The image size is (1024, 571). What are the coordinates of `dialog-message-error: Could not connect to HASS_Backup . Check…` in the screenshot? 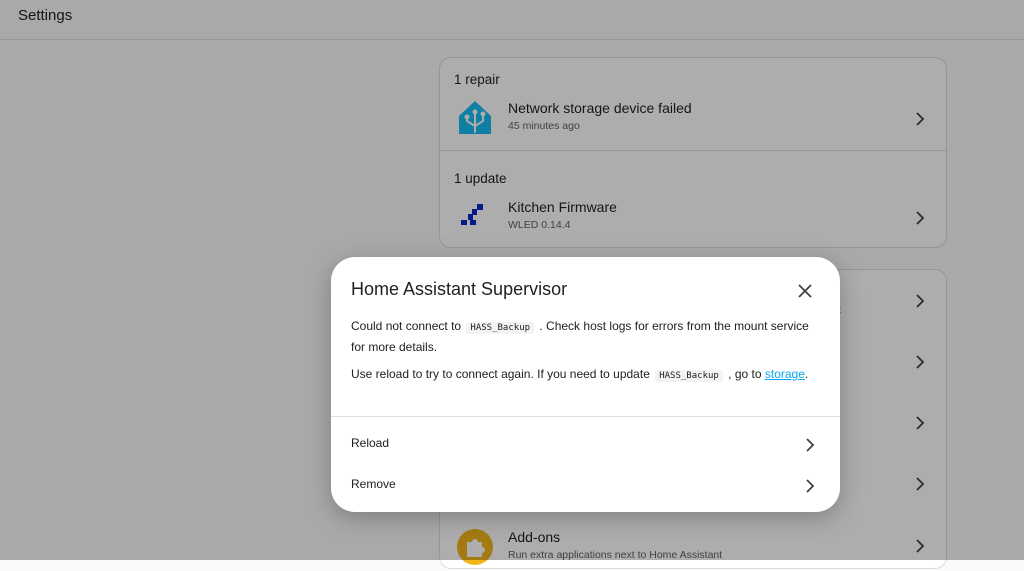 It's located at (581, 337).